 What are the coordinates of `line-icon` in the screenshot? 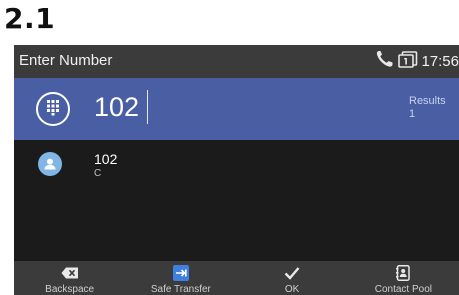 It's located at (408, 61).